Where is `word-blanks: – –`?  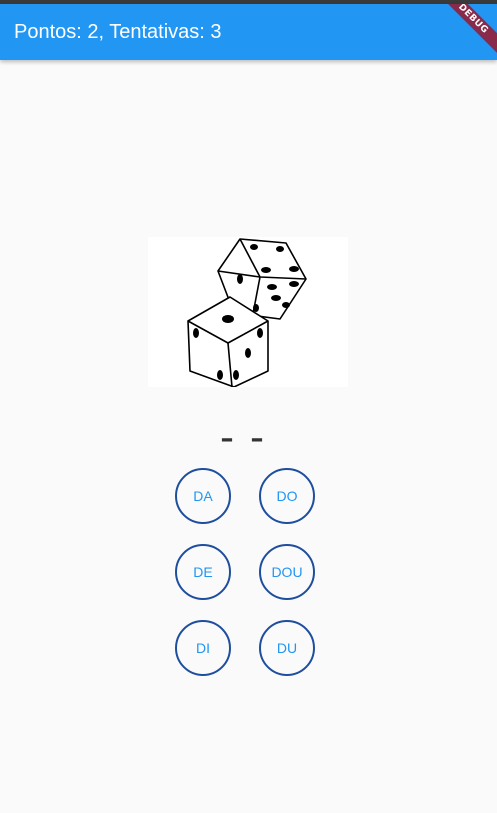
word-blanks: – – is located at coordinates (244, 439).